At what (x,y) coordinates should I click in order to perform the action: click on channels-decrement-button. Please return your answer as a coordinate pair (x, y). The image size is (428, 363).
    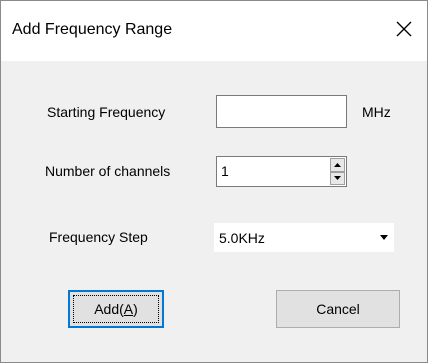
    Looking at the image, I should click on (337, 178).